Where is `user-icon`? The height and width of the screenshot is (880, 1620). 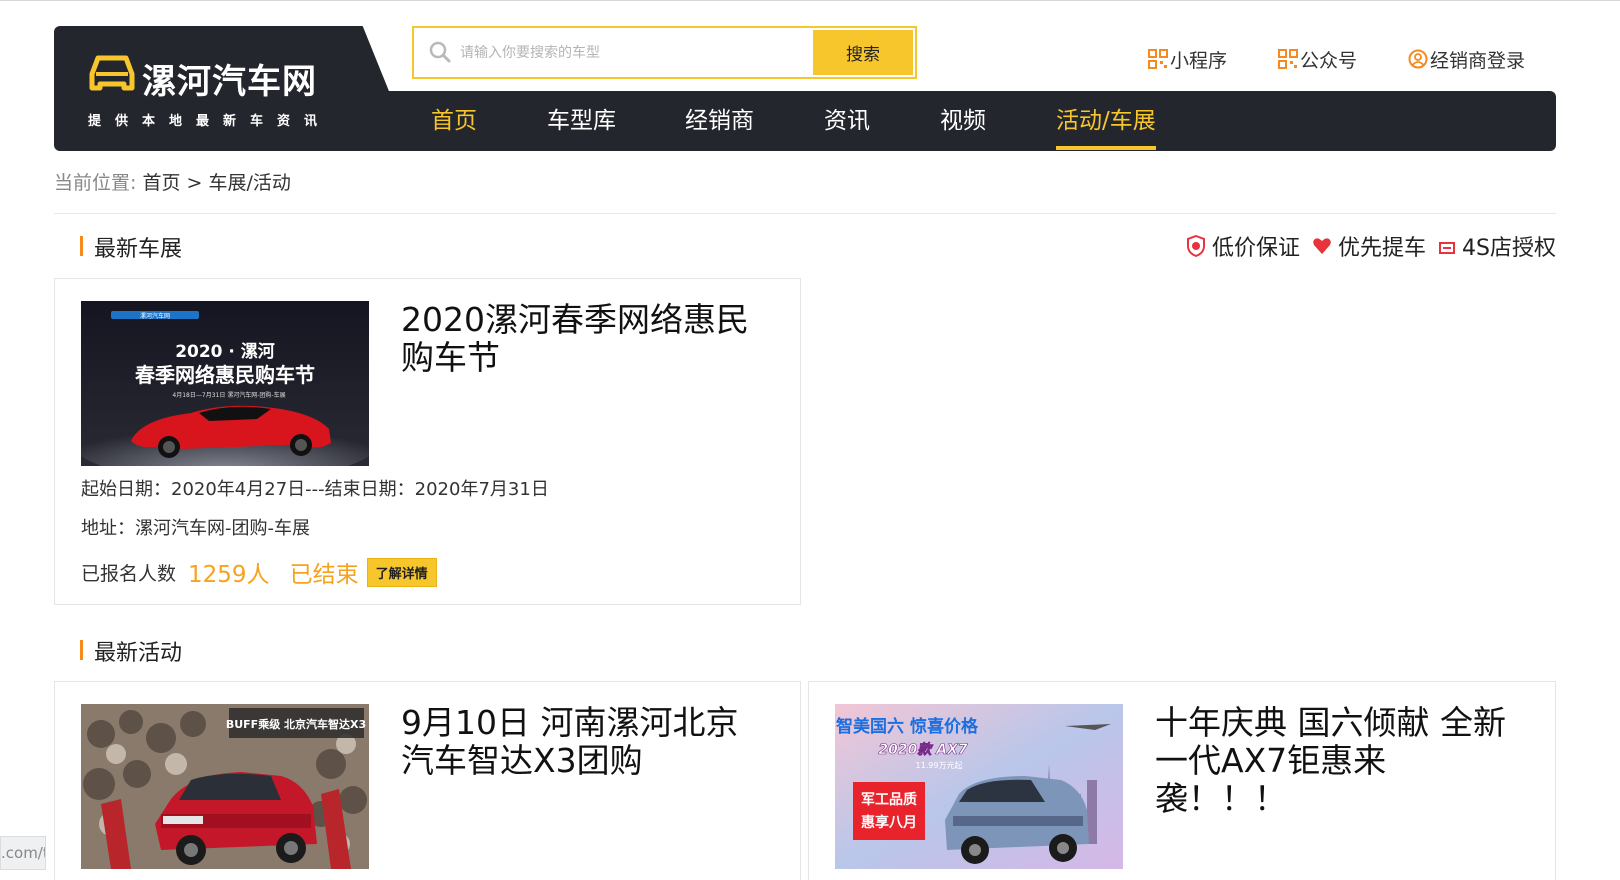
user-icon is located at coordinates (1418, 59).